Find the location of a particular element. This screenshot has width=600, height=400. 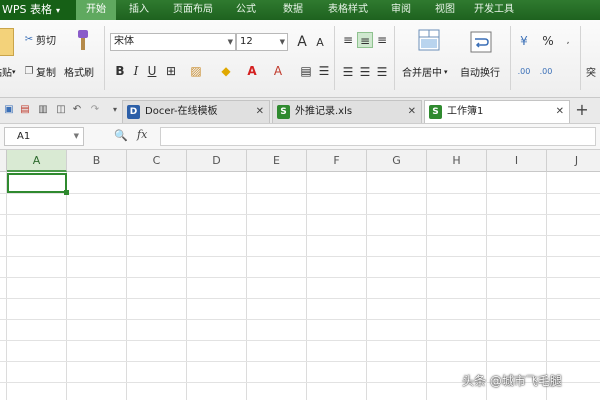

align-top-button: ≡ is located at coordinates (348, 40).